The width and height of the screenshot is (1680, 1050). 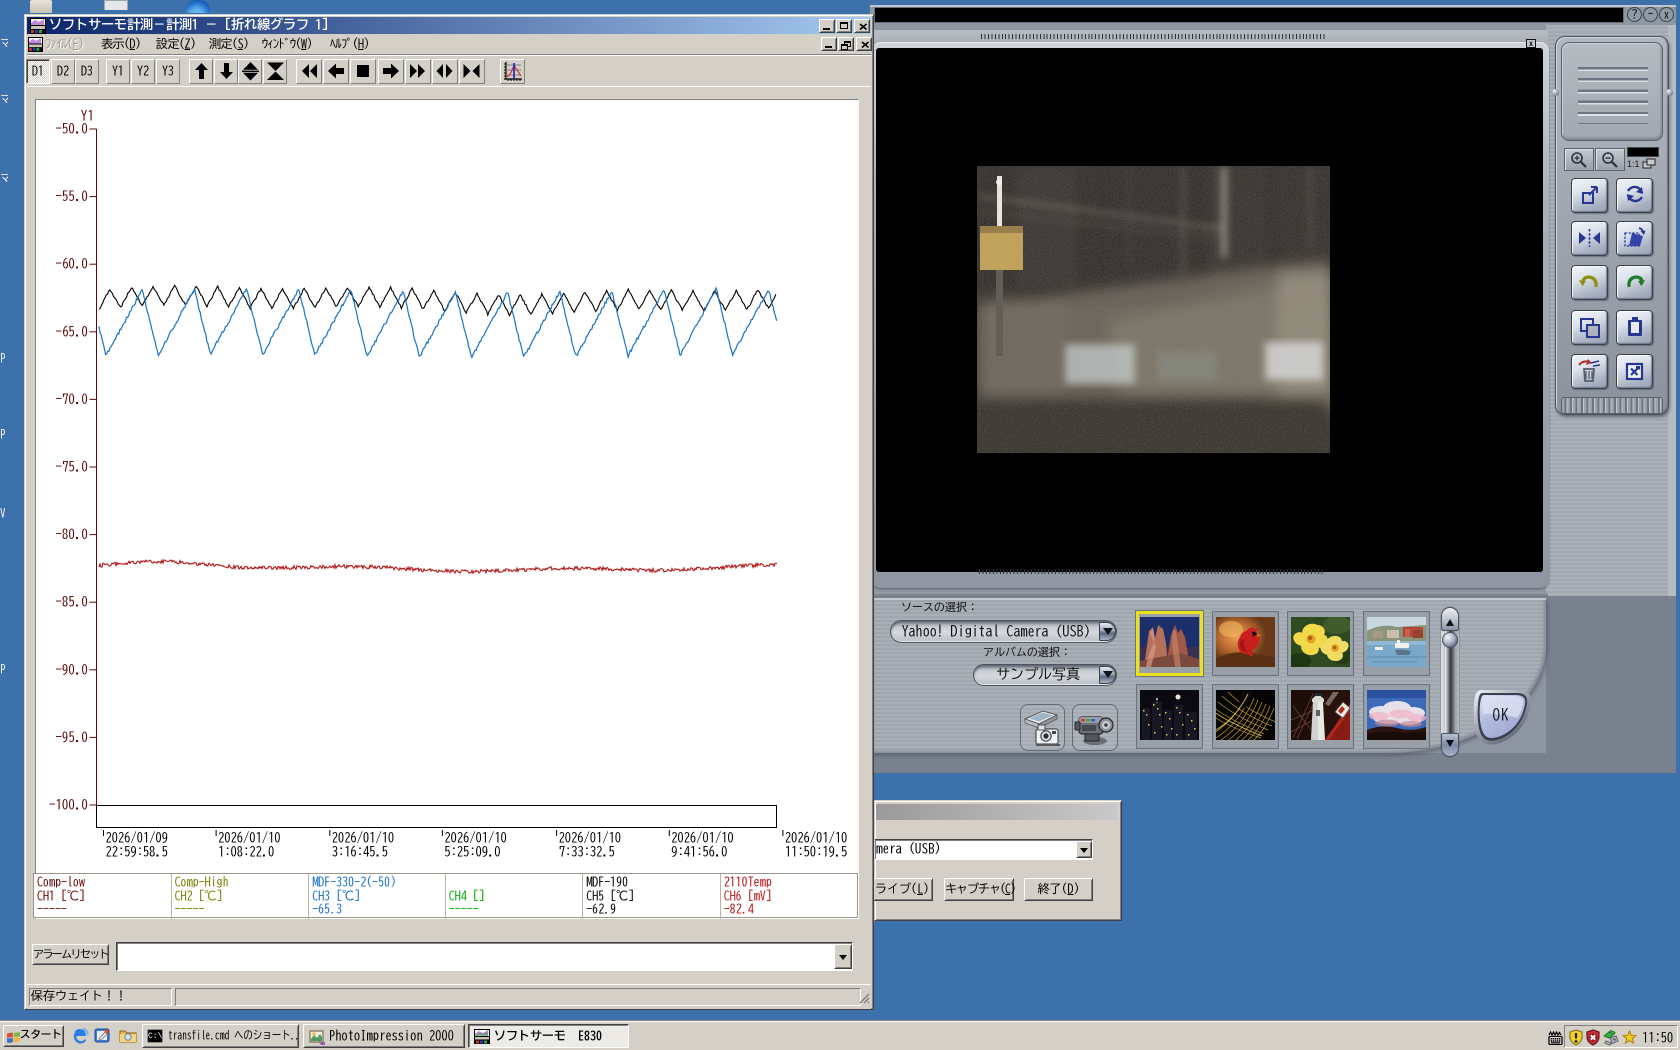 What do you see at coordinates (72, 331) in the screenshot?
I see `svg-text: -65.0` at bounding box center [72, 331].